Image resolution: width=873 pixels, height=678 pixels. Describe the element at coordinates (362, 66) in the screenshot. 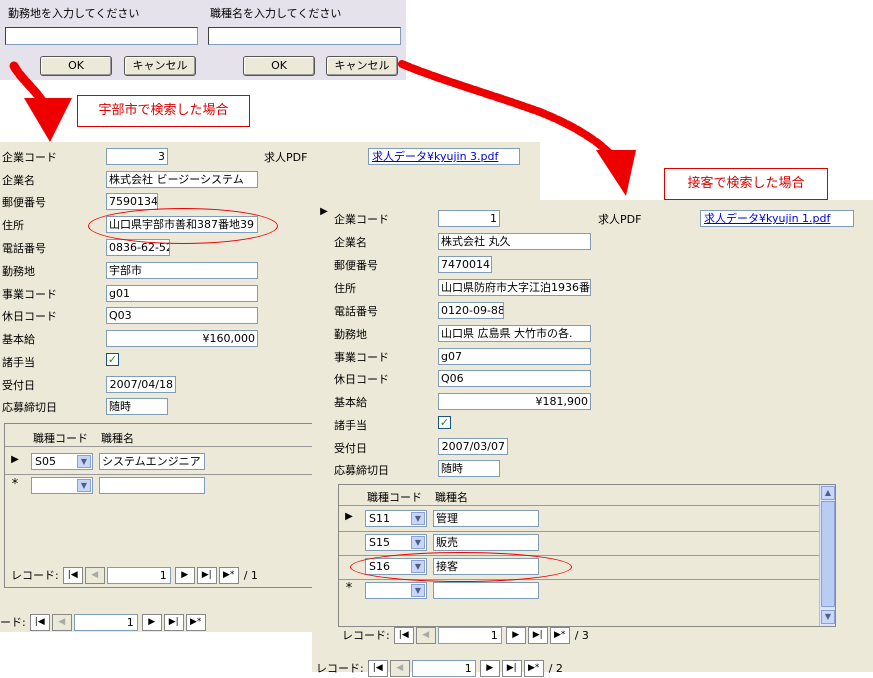

I see `job-cancel-button: キャンセル` at that location.